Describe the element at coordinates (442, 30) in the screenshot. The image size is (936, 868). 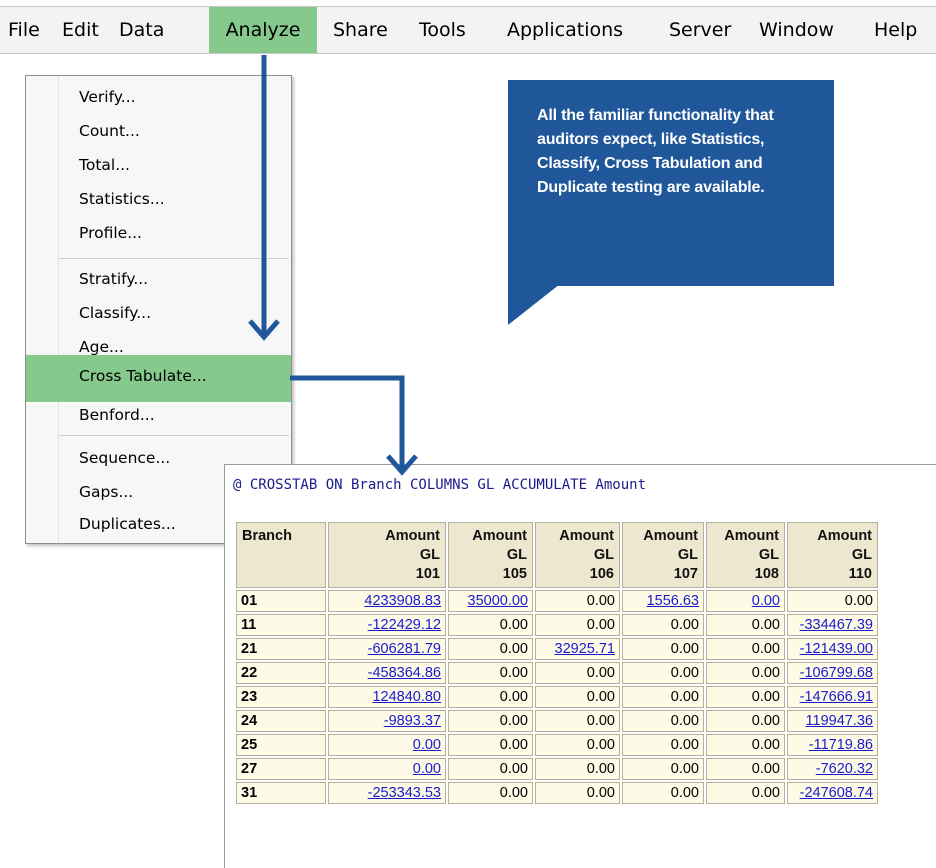
I see `menu-tools: Tools` at that location.